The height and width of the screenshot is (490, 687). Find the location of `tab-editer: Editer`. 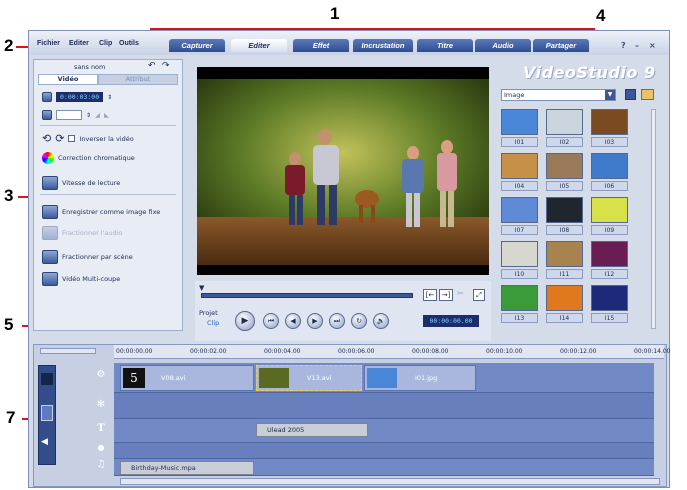

tab-editer: Editer is located at coordinates (259, 45).